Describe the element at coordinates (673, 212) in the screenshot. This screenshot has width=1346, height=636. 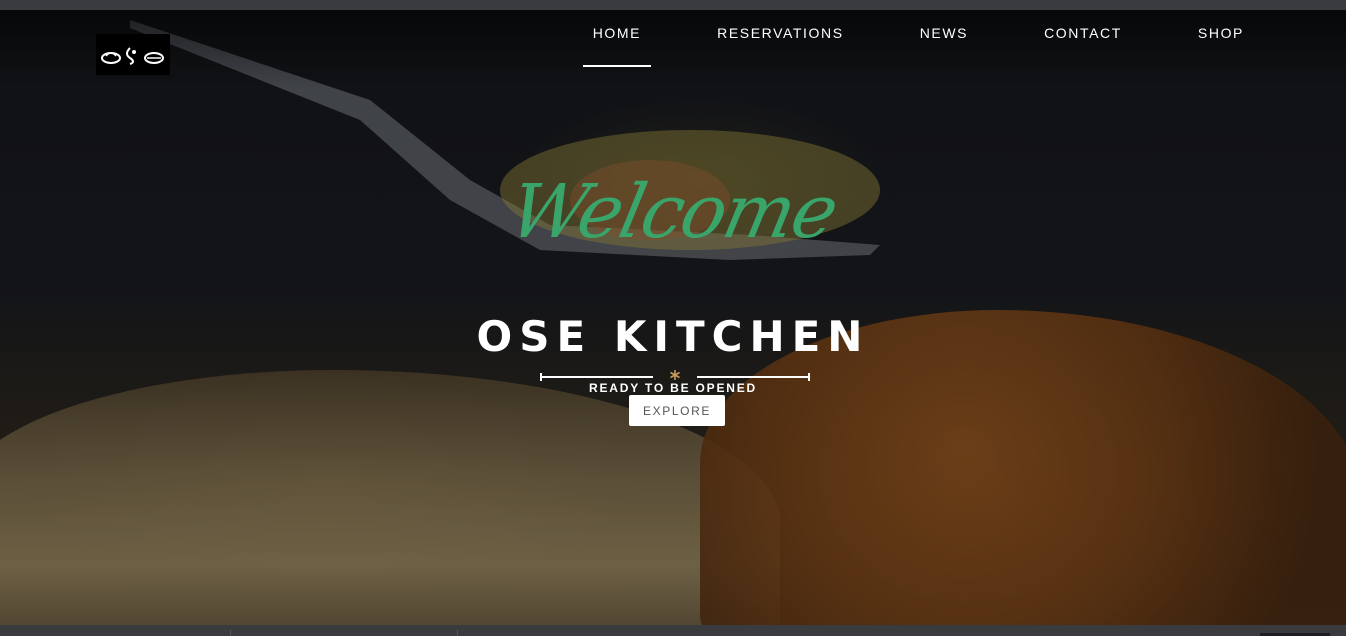
I see `hero-welcome-script: Welcome` at that location.